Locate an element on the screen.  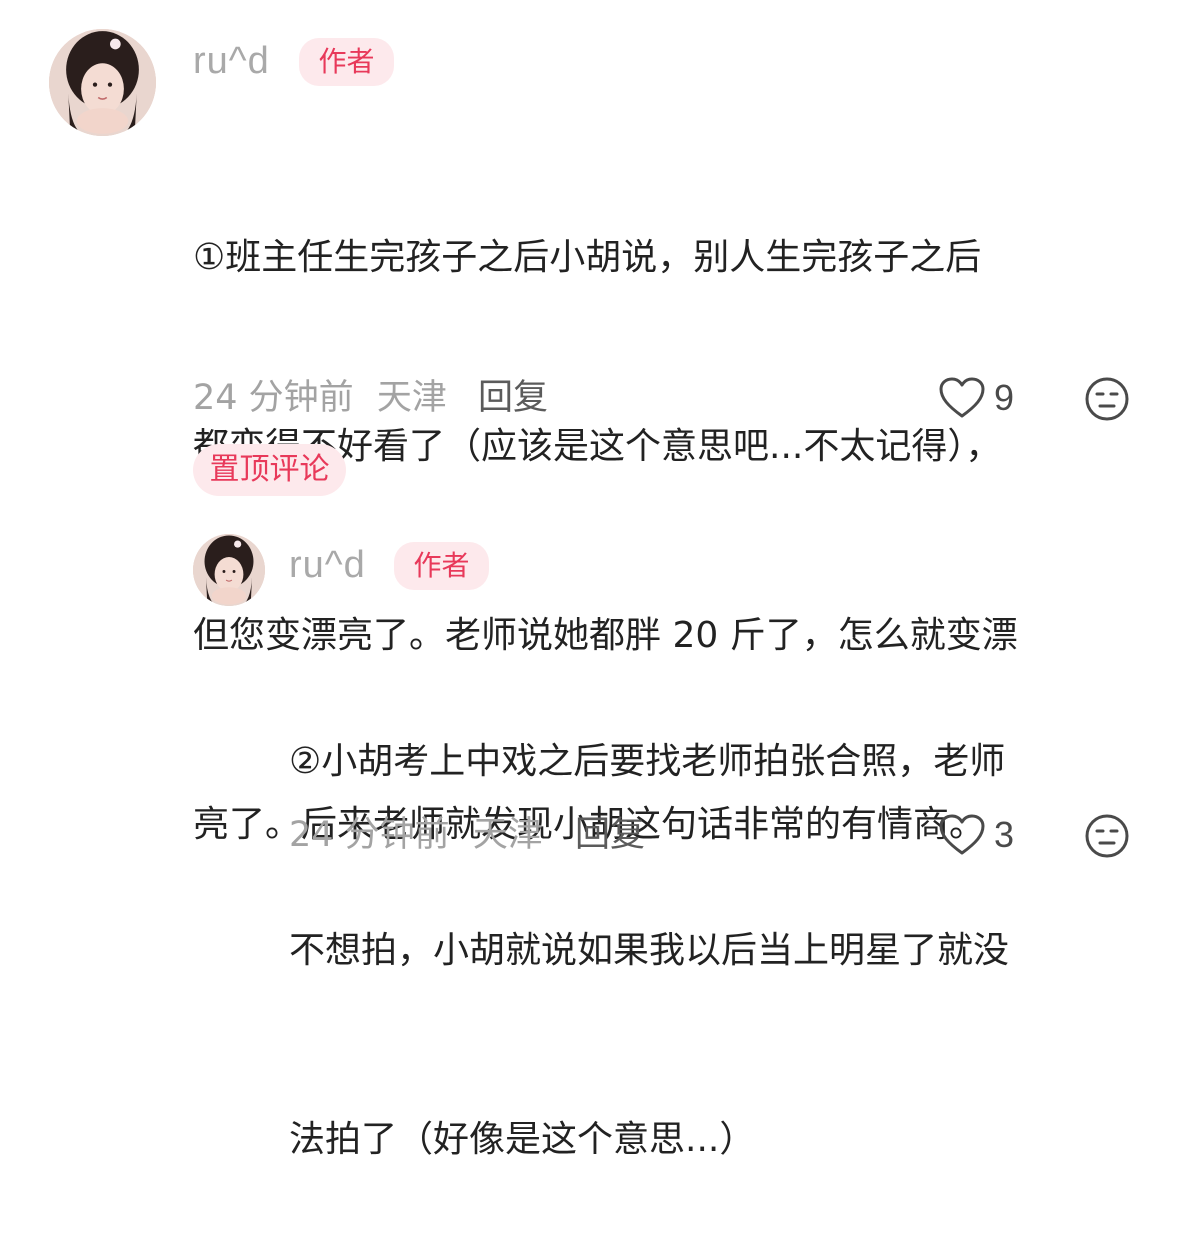
pinned-comment-badge: 置顶评论 is located at coordinates (269, 470).